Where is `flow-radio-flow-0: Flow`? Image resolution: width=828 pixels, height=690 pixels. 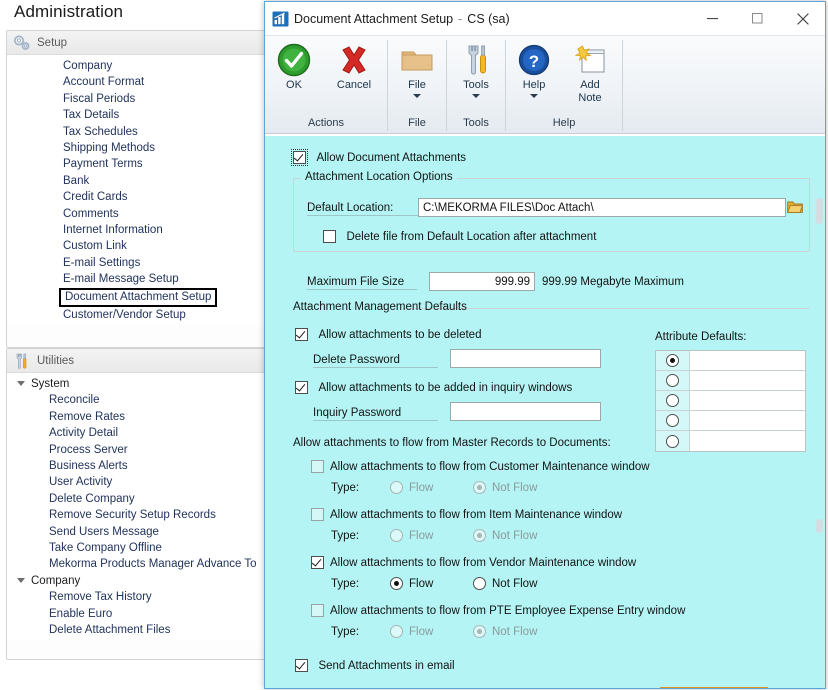 flow-radio-flow-0: Flow is located at coordinates (411, 488).